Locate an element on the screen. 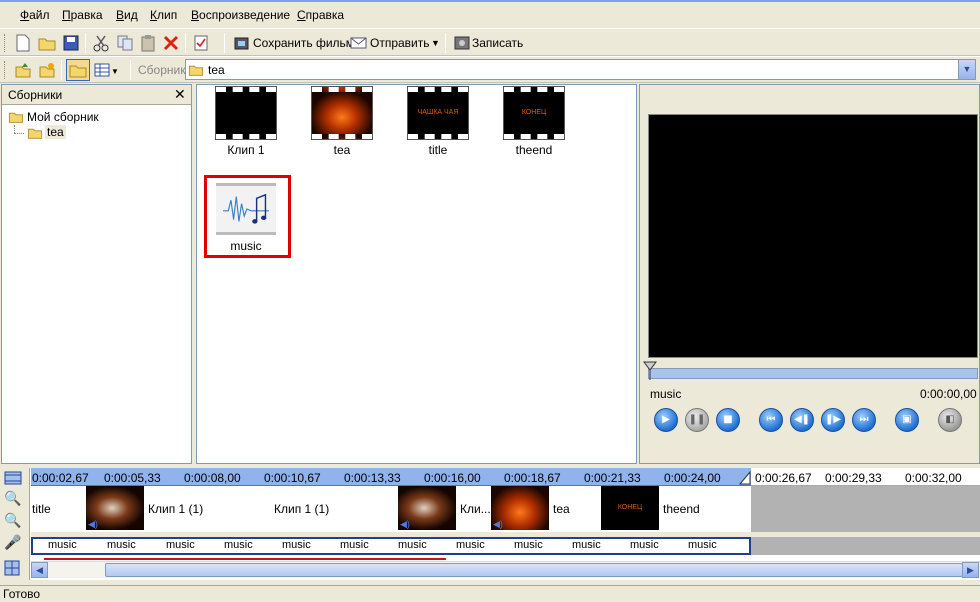  pause-button: ❚❚ is located at coordinates (697, 420).